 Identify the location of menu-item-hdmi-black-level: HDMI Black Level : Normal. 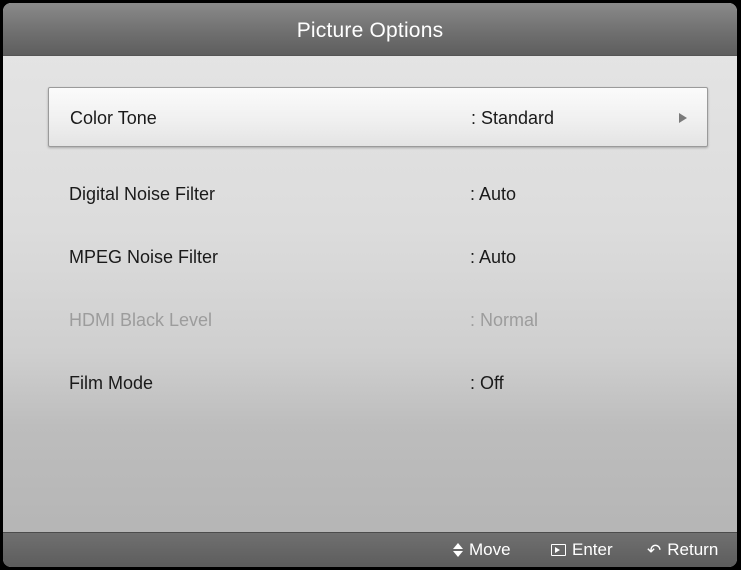
(377, 319).